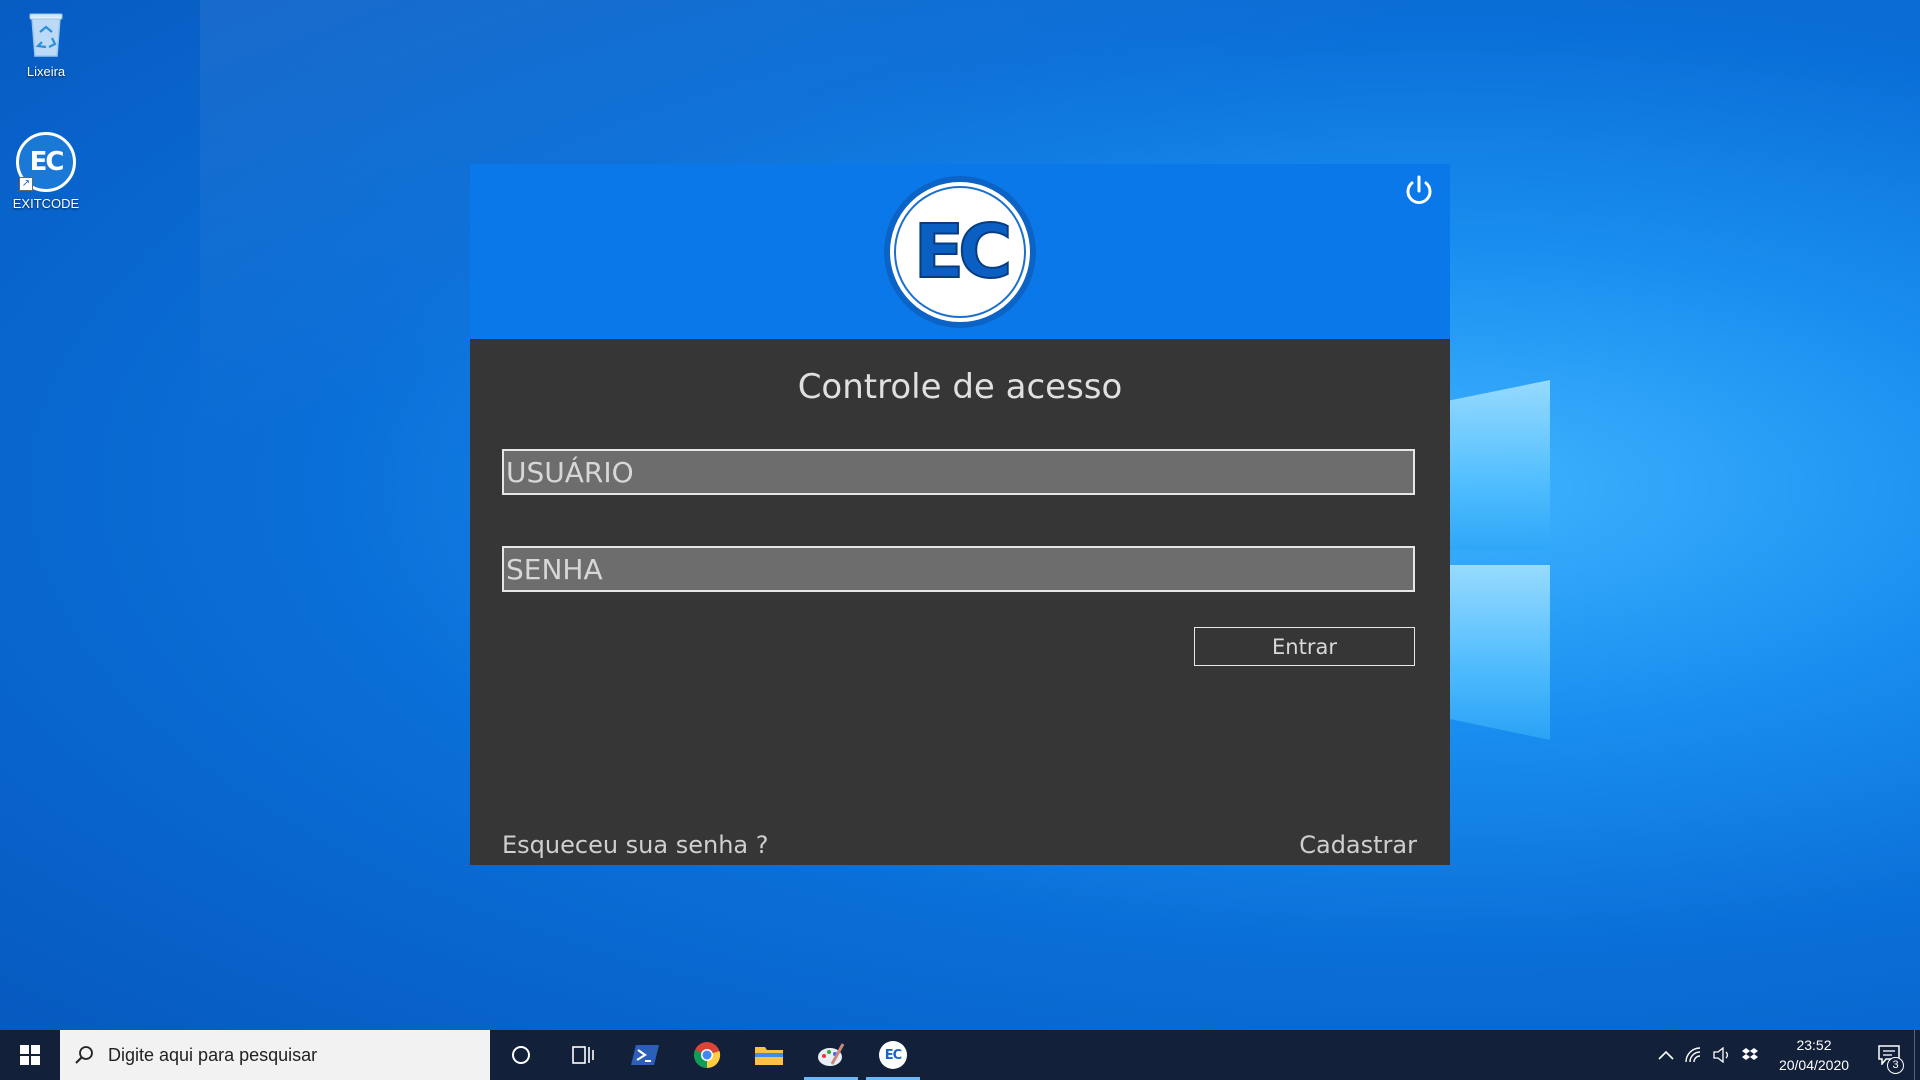 This screenshot has width=1920, height=1080. What do you see at coordinates (958, 569) in the screenshot?
I see `password-input` at bounding box center [958, 569].